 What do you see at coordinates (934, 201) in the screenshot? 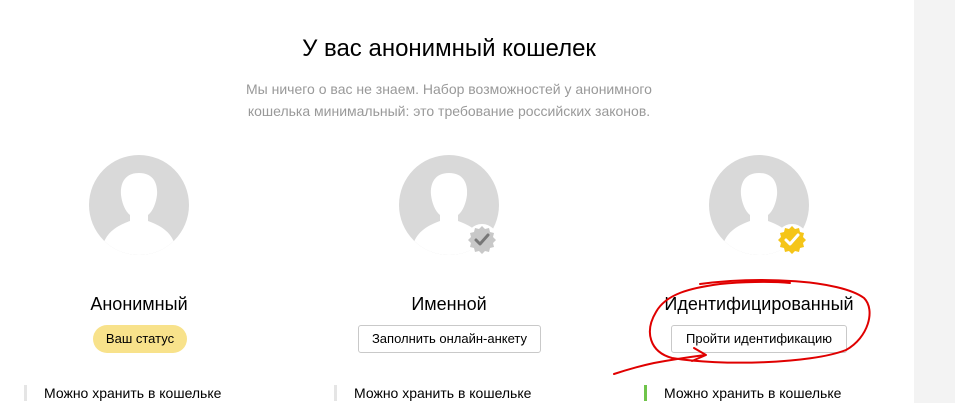
I see `page-gutter` at bounding box center [934, 201].